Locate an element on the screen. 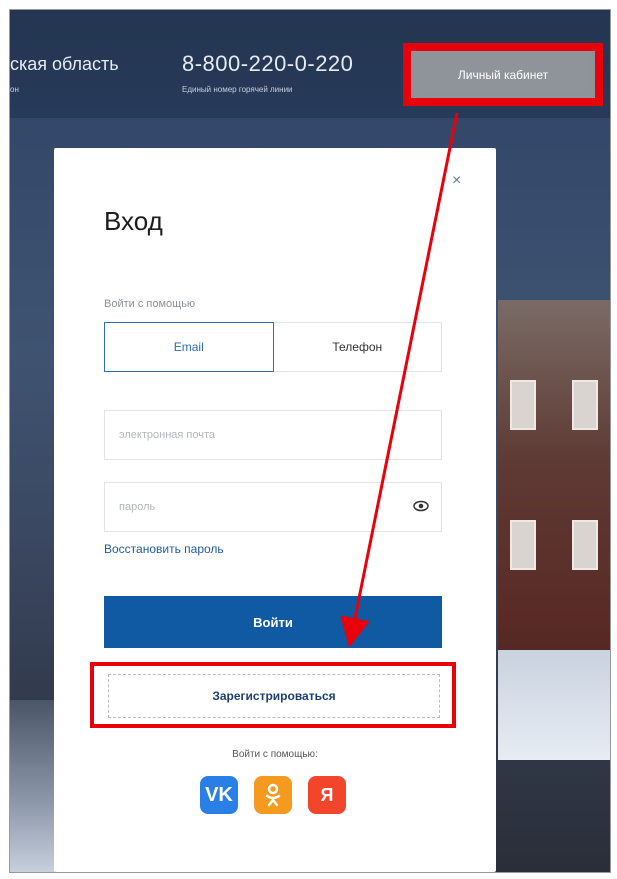 The image size is (617, 879). arrow-line is located at coordinates (399, 380).